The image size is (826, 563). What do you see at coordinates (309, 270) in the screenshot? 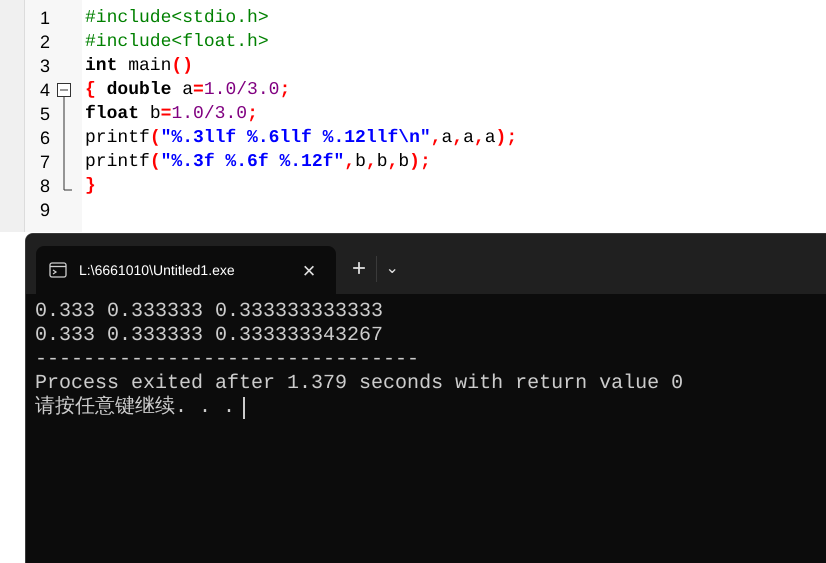
I see `close-tab-button: ×` at bounding box center [309, 270].